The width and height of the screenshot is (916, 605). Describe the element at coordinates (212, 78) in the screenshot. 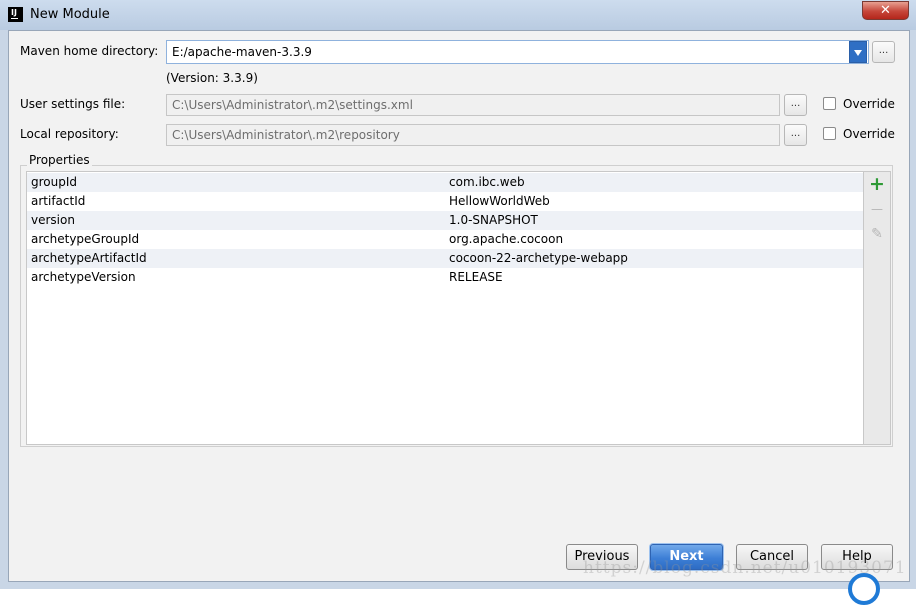

I see `maven-version-note: (Version: 3.3.9)` at that location.